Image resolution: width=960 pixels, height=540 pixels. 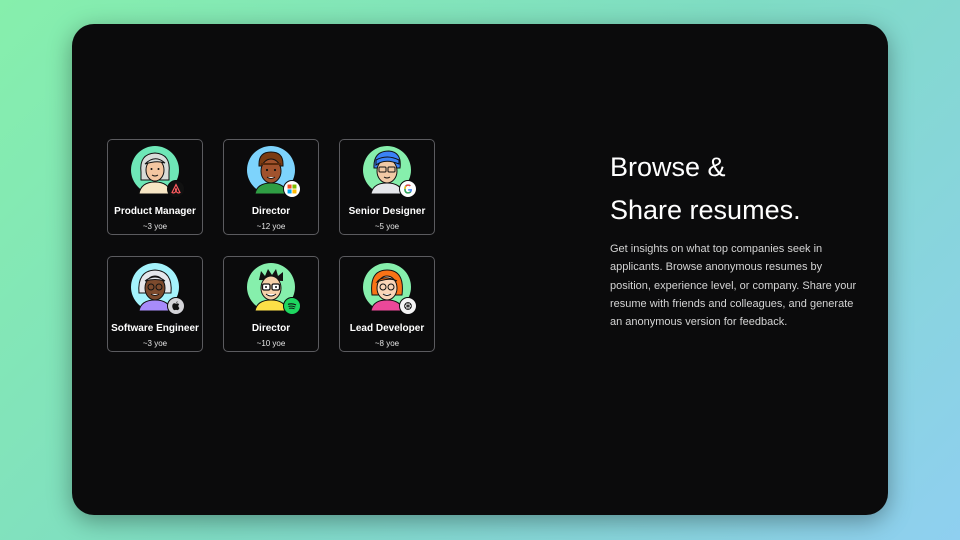 I want to click on openai-icon, so click(x=408, y=306).